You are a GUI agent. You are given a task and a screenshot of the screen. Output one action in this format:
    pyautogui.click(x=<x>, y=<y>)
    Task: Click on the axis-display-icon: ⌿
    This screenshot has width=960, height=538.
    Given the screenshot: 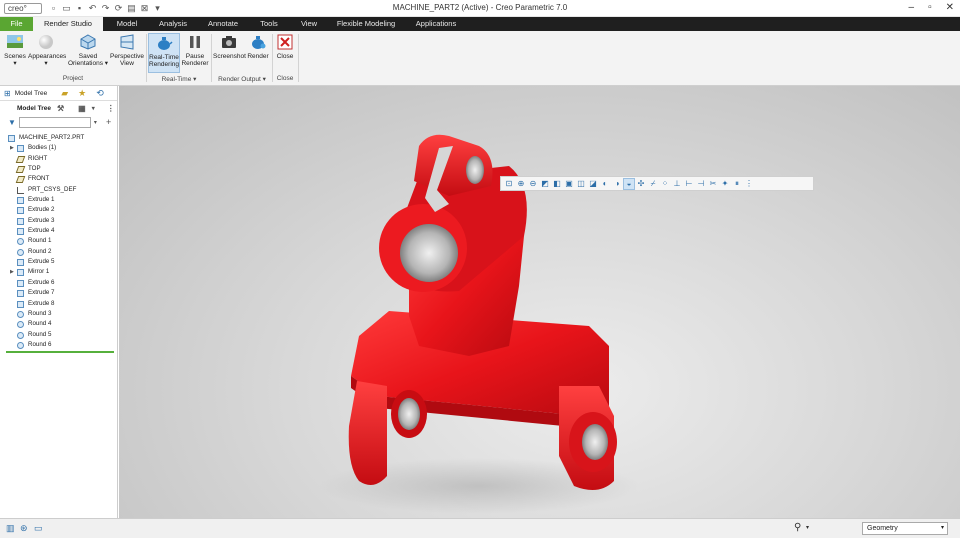 What is the action you would take?
    pyautogui.click(x=653, y=184)
    